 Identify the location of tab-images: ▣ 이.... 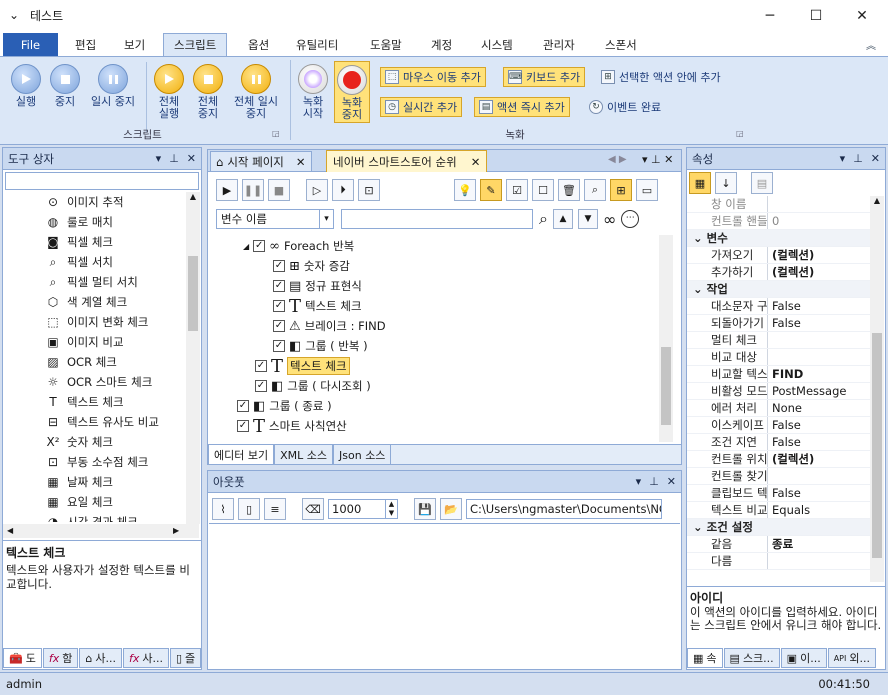
(803, 658).